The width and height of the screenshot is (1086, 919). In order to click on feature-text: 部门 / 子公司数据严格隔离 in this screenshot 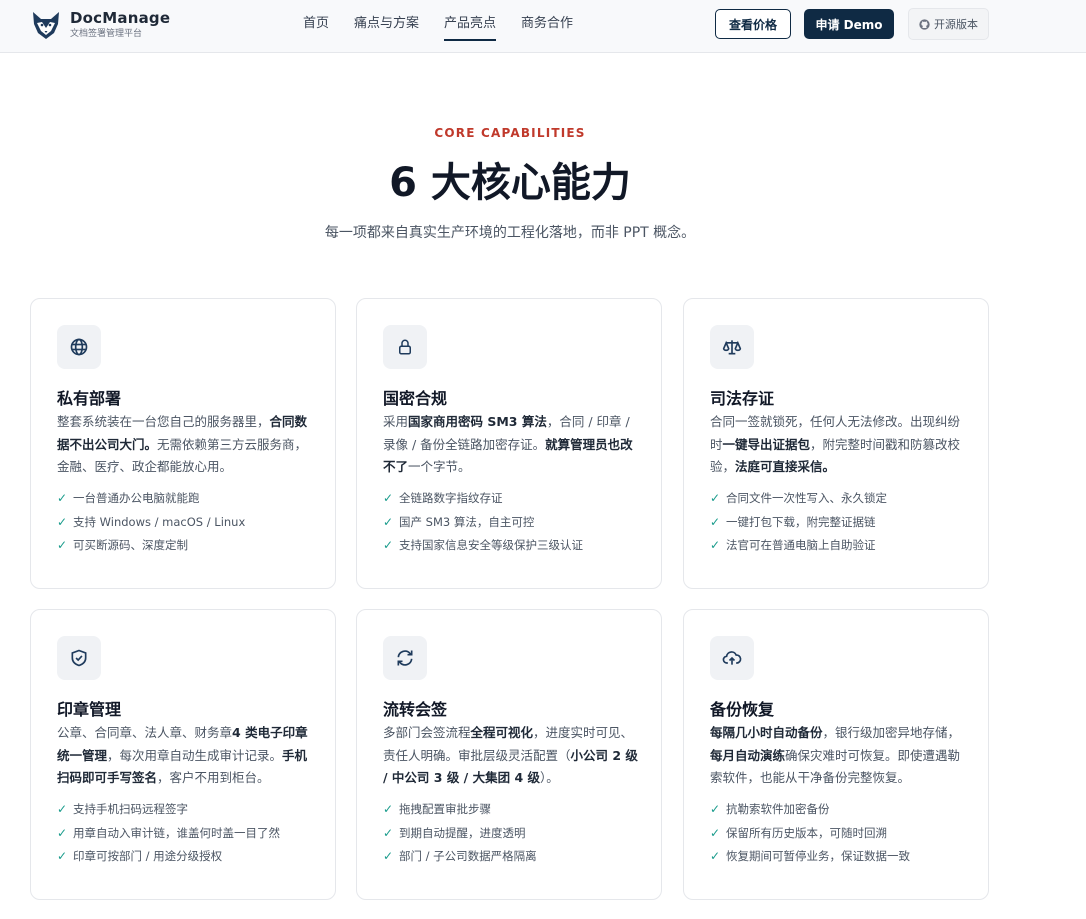, I will do `click(468, 856)`.